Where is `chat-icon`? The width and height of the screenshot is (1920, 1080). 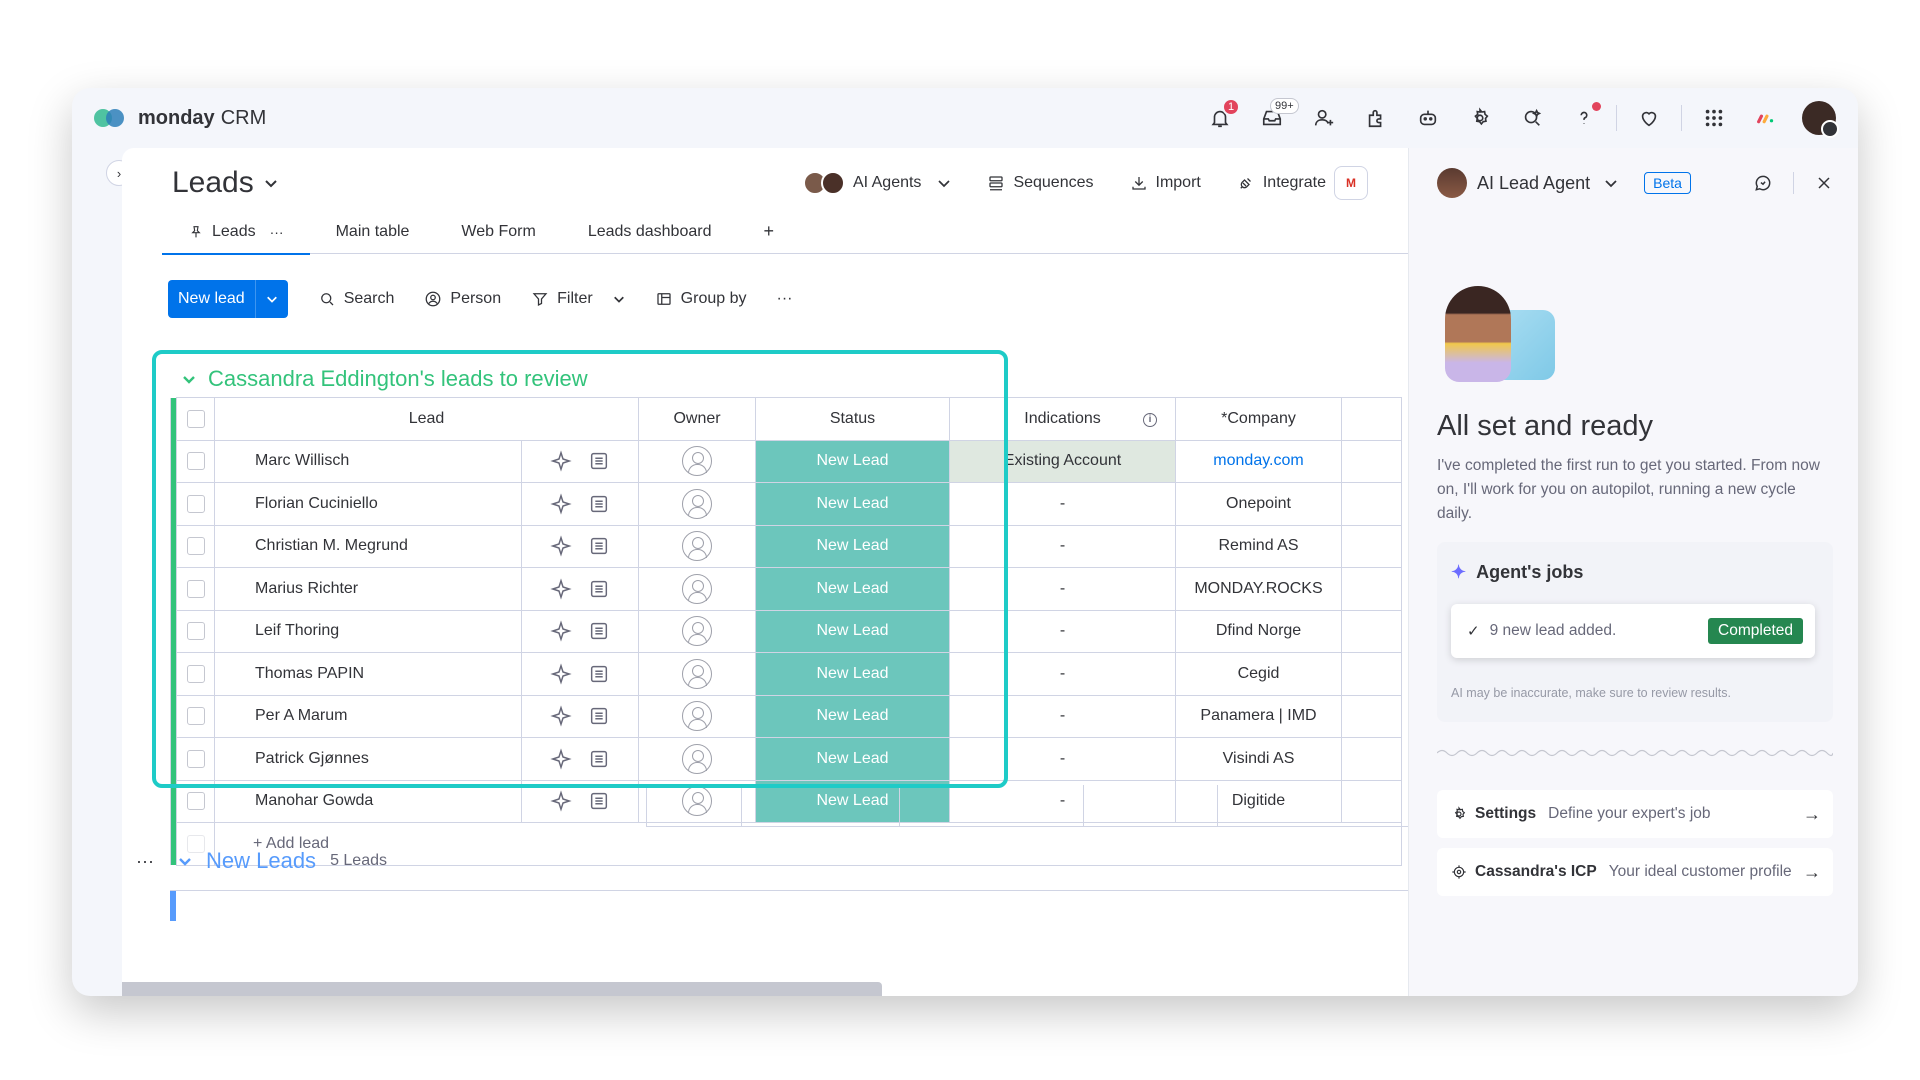 chat-icon is located at coordinates (1763, 183).